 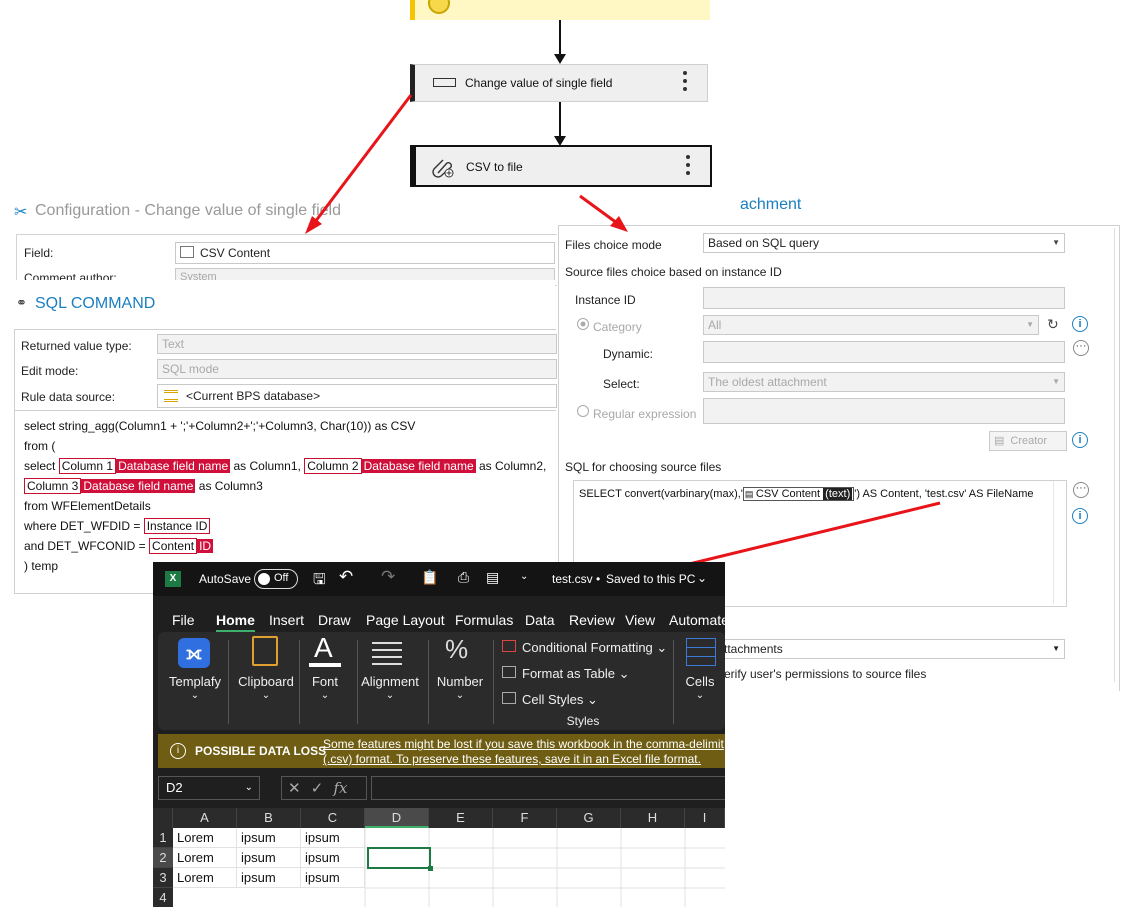 What do you see at coordinates (509, 646) in the screenshot?
I see `conditional-formatting-icon` at bounding box center [509, 646].